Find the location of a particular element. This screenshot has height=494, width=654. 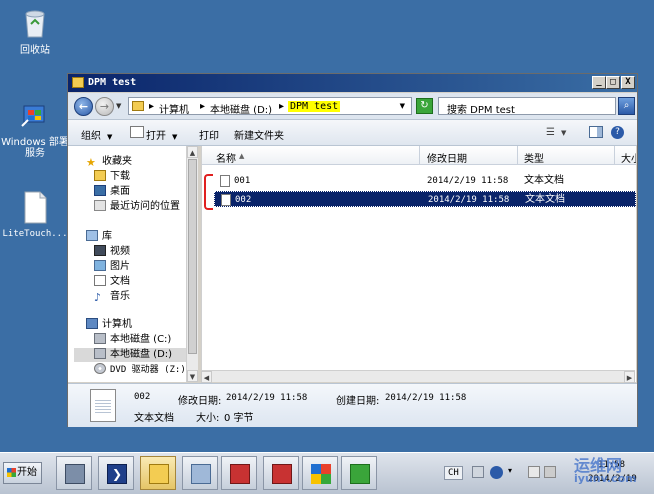

nav-label: 本地磁盘 (D:) is located at coordinates (141, 354).